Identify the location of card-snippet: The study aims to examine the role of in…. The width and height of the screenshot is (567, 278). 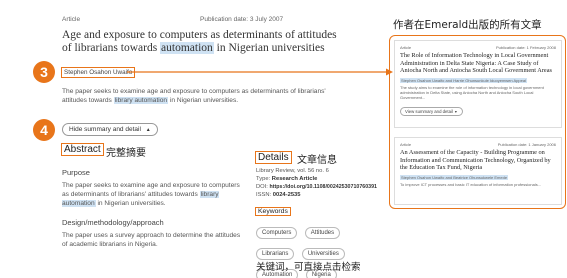
(472, 92).